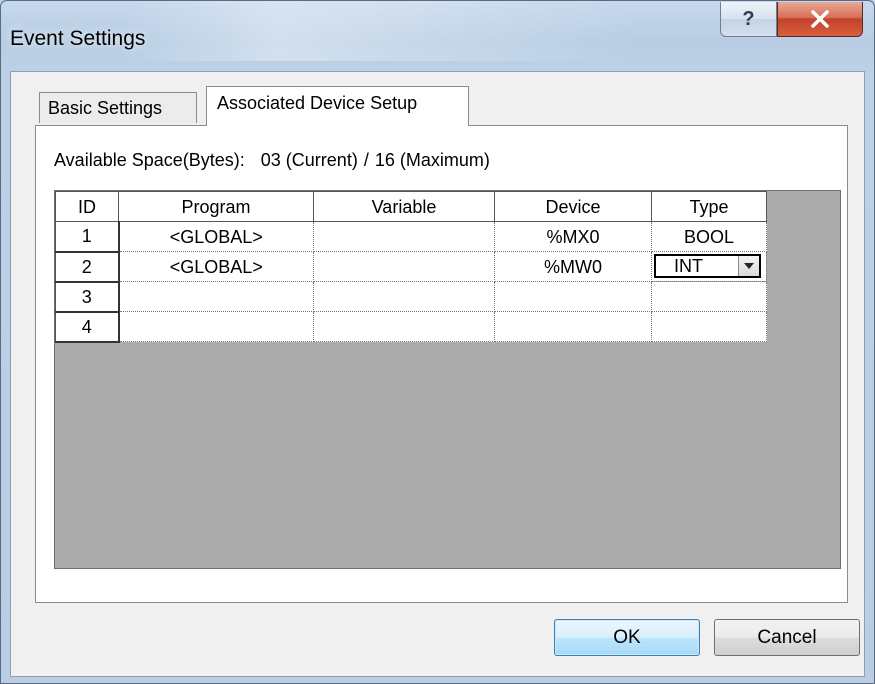 The image size is (875, 684). Describe the element at coordinates (573, 266) in the screenshot. I see `device-cell: %MW0` at that location.